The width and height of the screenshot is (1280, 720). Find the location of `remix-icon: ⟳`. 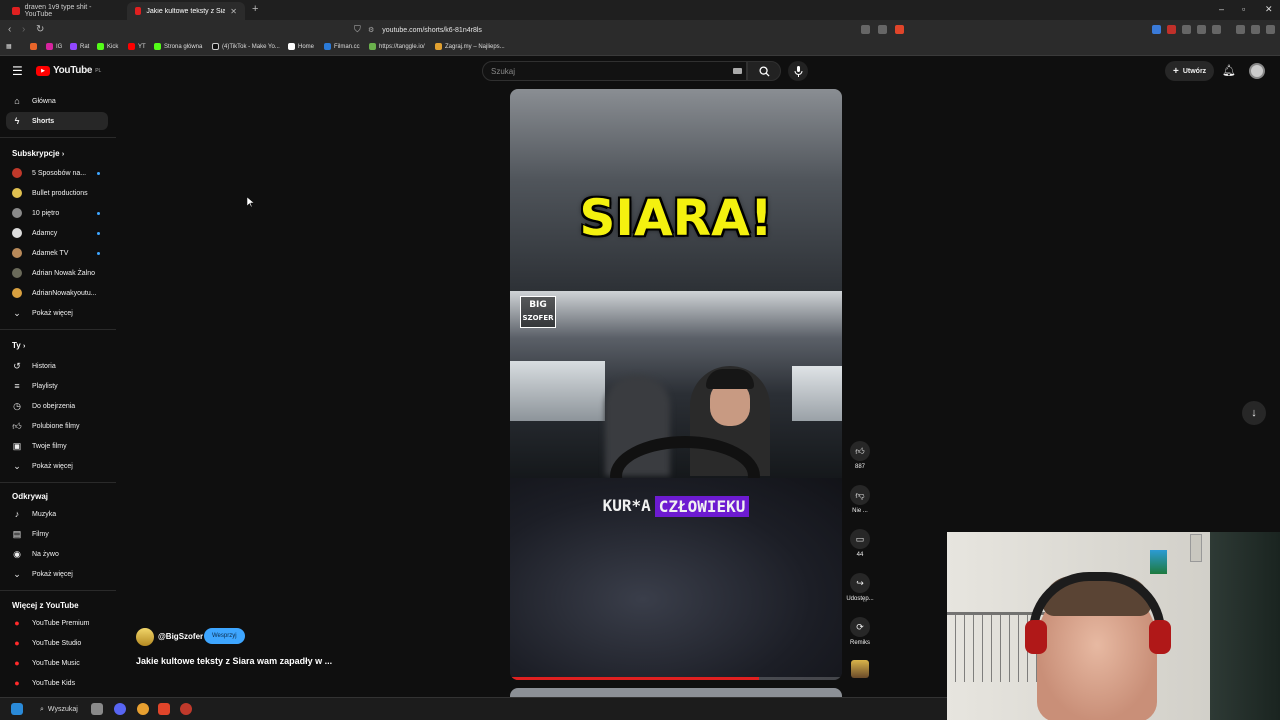

remix-icon: ⟳ is located at coordinates (860, 626).